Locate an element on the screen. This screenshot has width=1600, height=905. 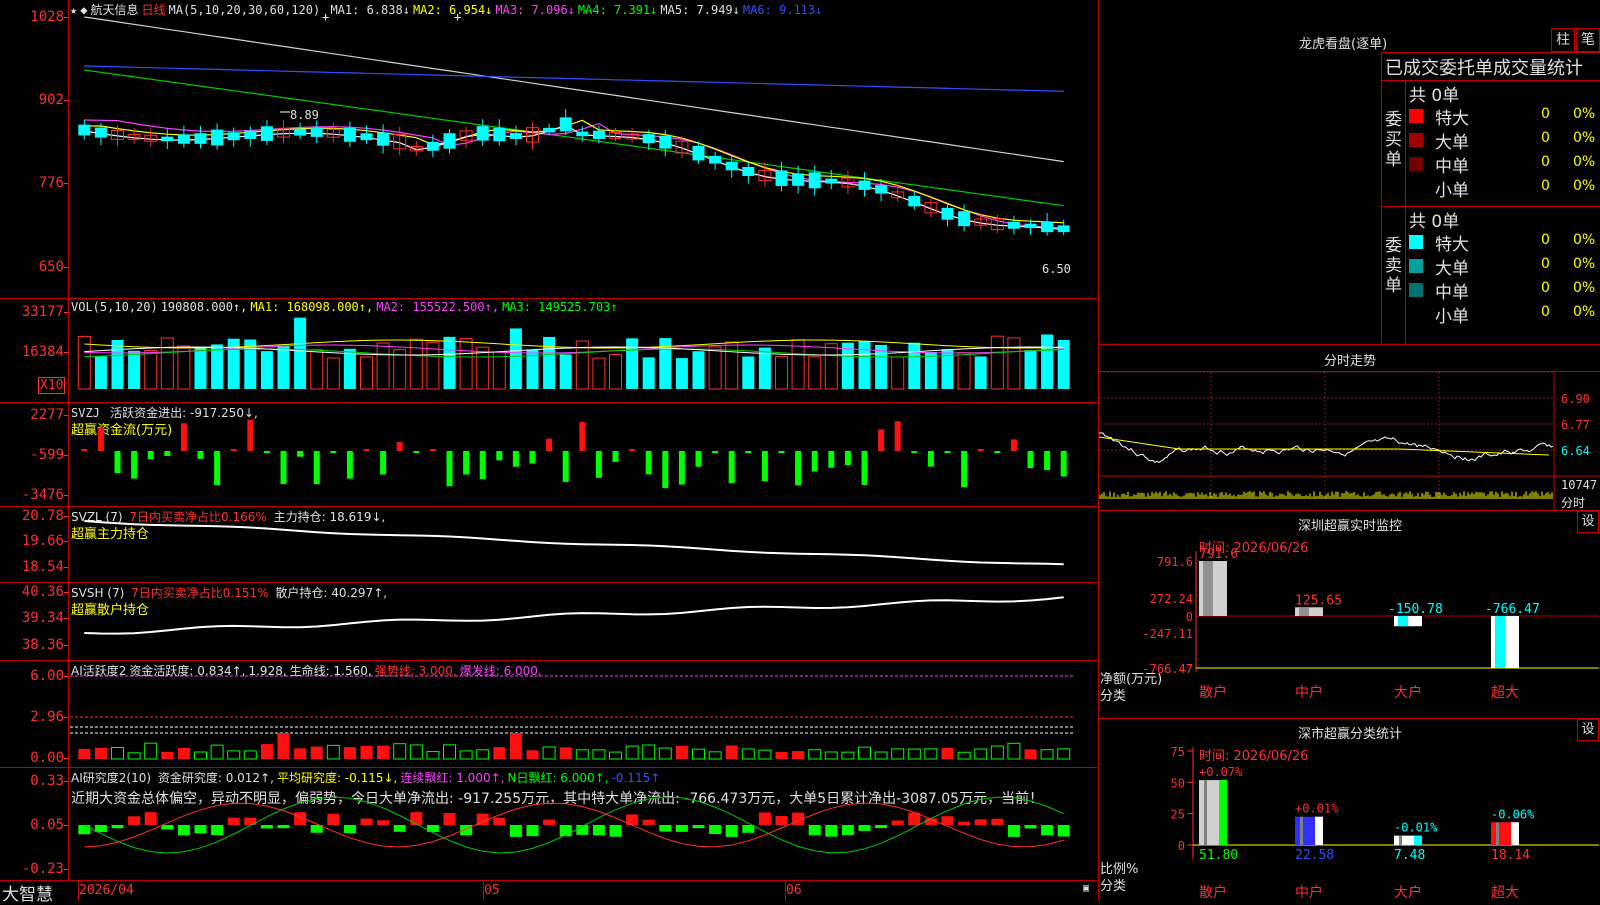
svzl-canvas is located at coordinates (548, 545).